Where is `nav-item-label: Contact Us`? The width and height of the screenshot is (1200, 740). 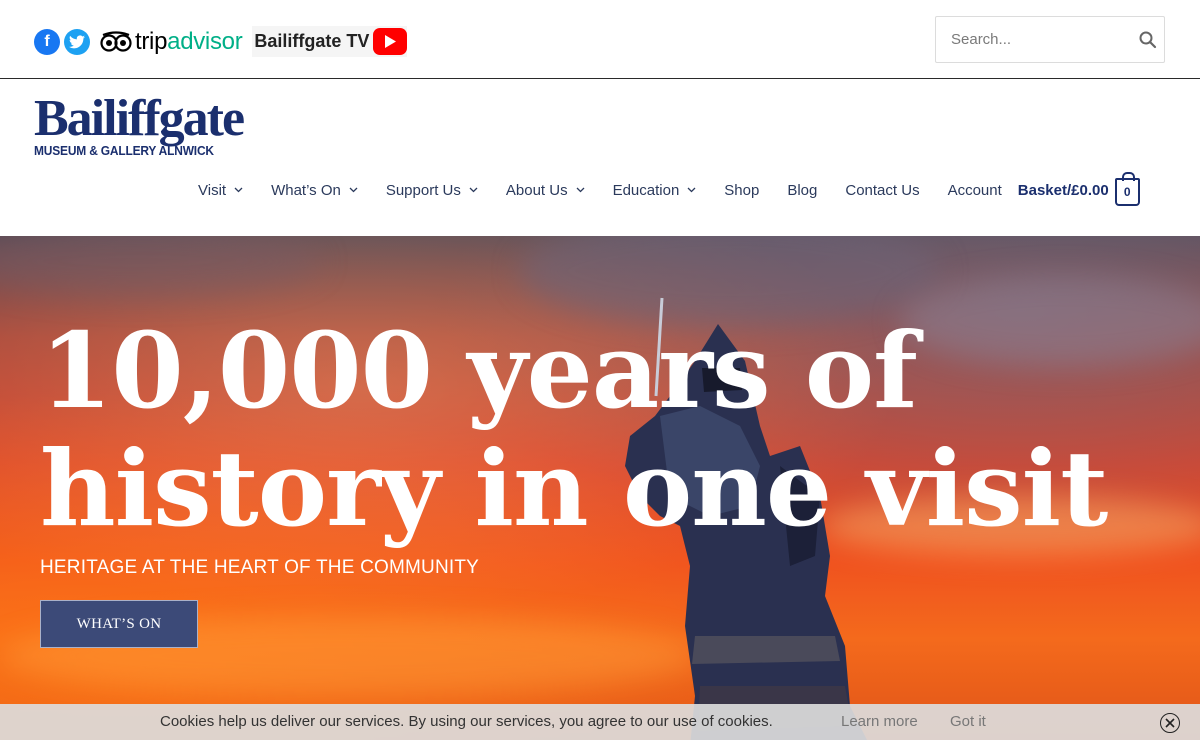 nav-item-label: Contact Us is located at coordinates (882, 190).